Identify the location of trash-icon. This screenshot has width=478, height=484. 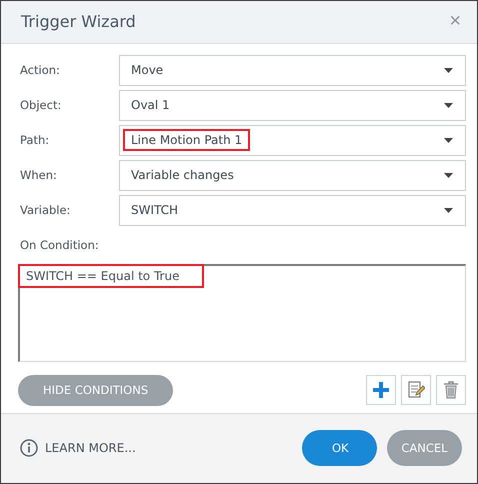
(451, 390).